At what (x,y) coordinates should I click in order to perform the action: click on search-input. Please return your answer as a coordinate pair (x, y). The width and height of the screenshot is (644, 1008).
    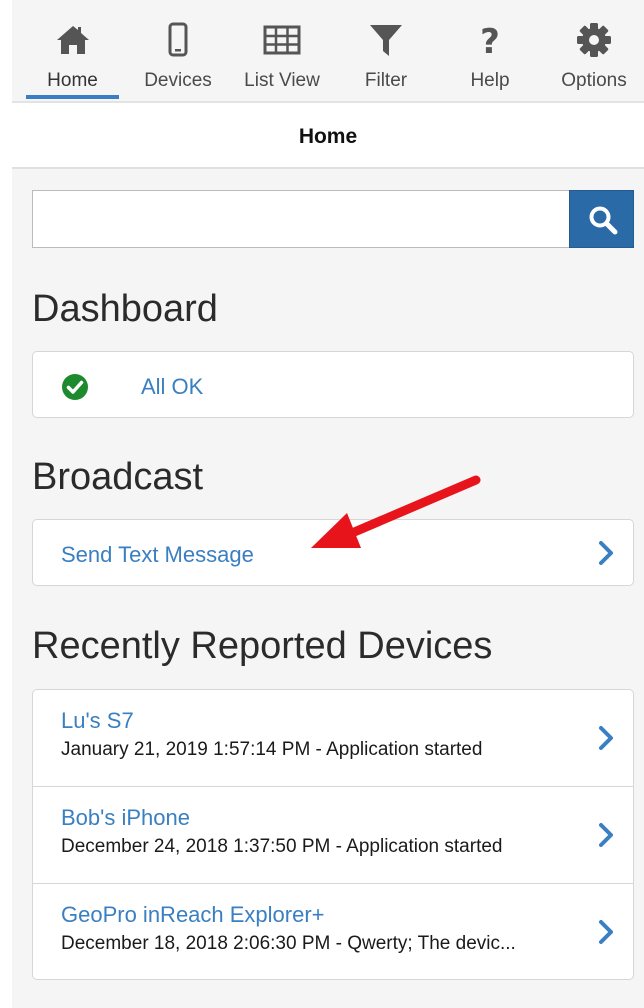
    Looking at the image, I should click on (301, 219).